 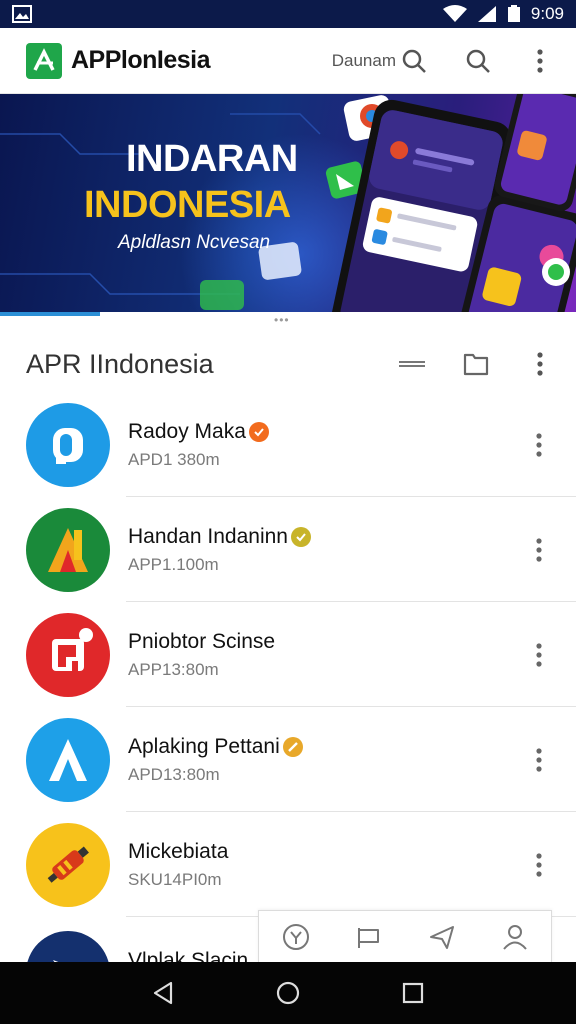 What do you see at coordinates (514, 14) in the screenshot?
I see `battery-icon` at bounding box center [514, 14].